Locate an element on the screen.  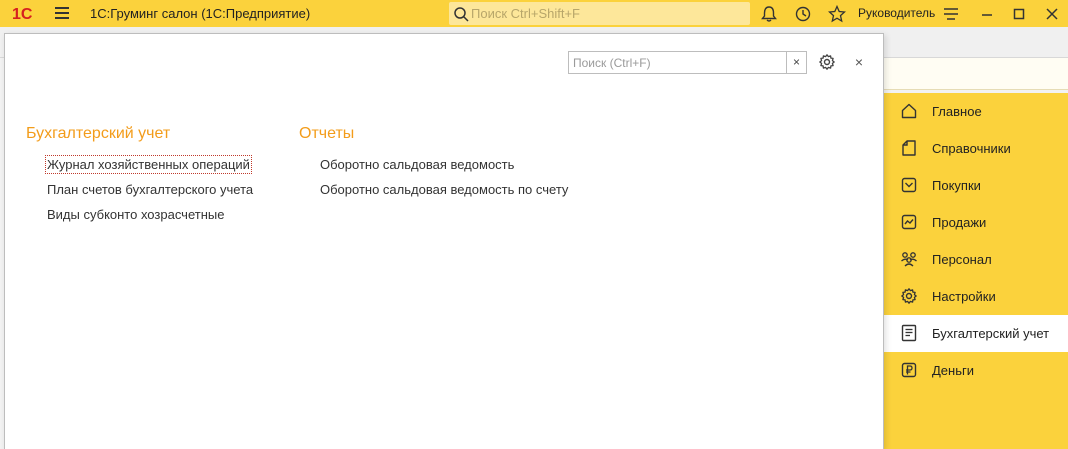
home-icon is located at coordinates (909, 111).